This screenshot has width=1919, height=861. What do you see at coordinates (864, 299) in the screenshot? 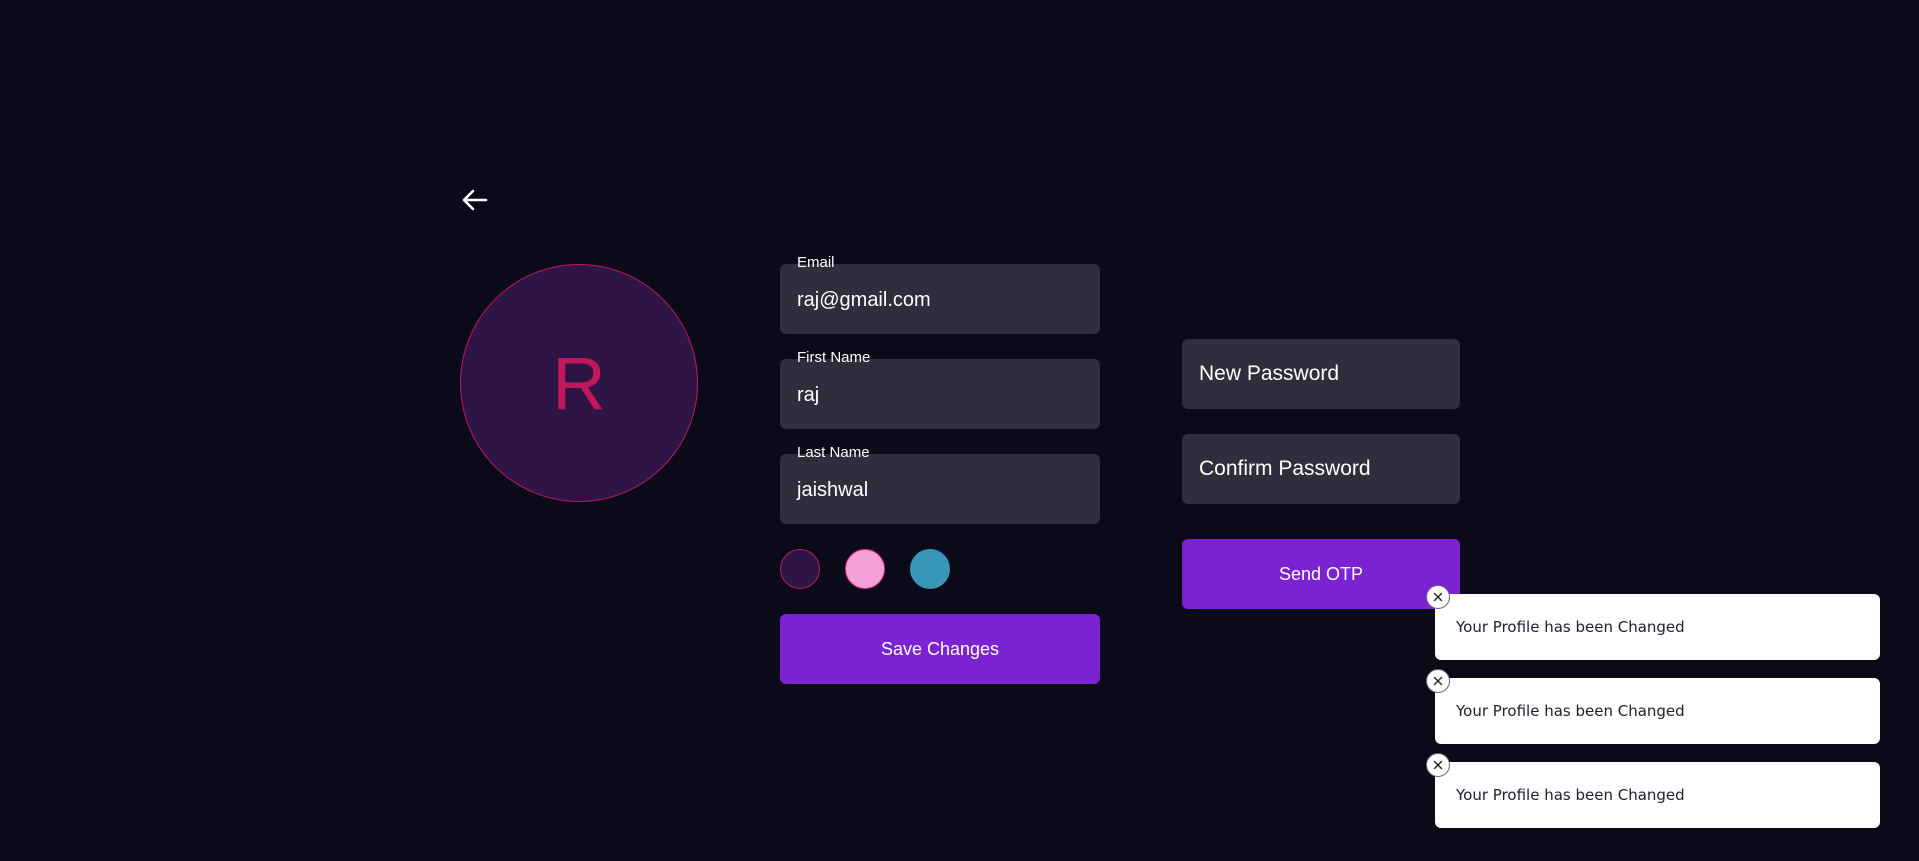
I see `email-value: raj@gmail.com` at bounding box center [864, 299].